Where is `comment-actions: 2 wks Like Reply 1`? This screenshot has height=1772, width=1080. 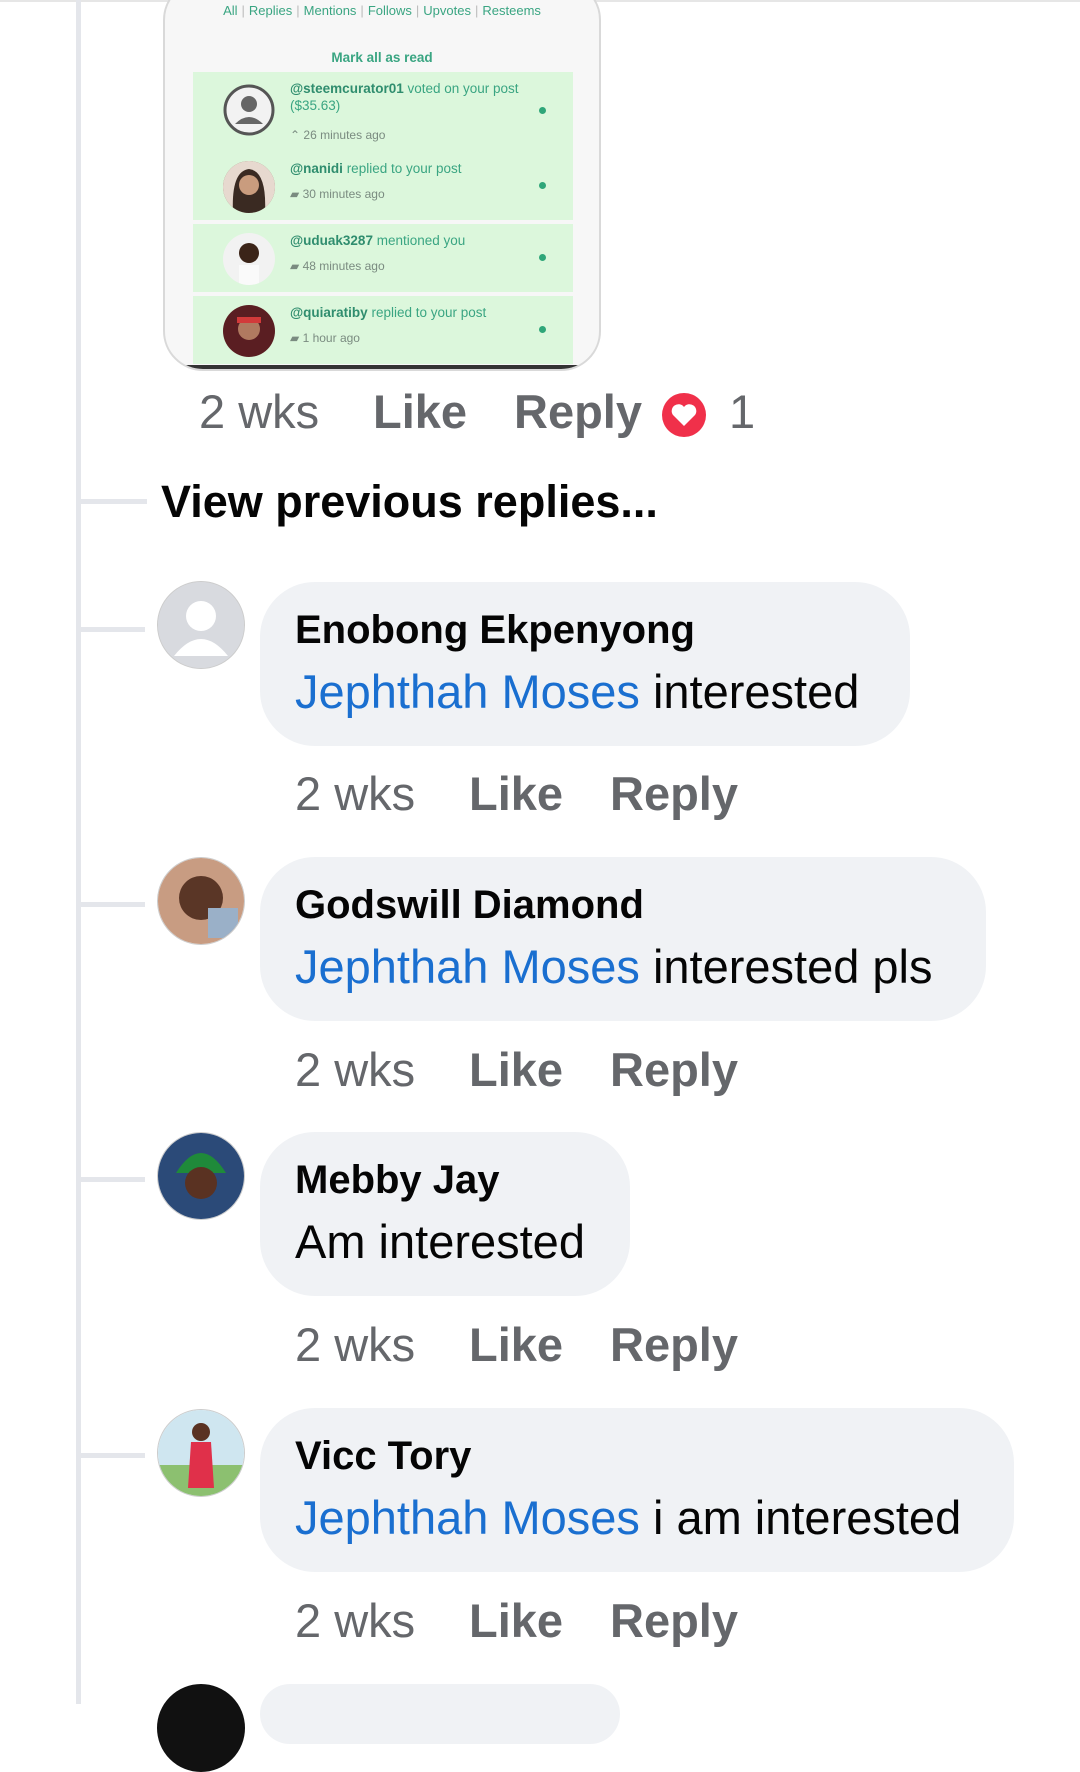
comment-actions: 2 wks Like Reply 1 is located at coordinates (499, 411).